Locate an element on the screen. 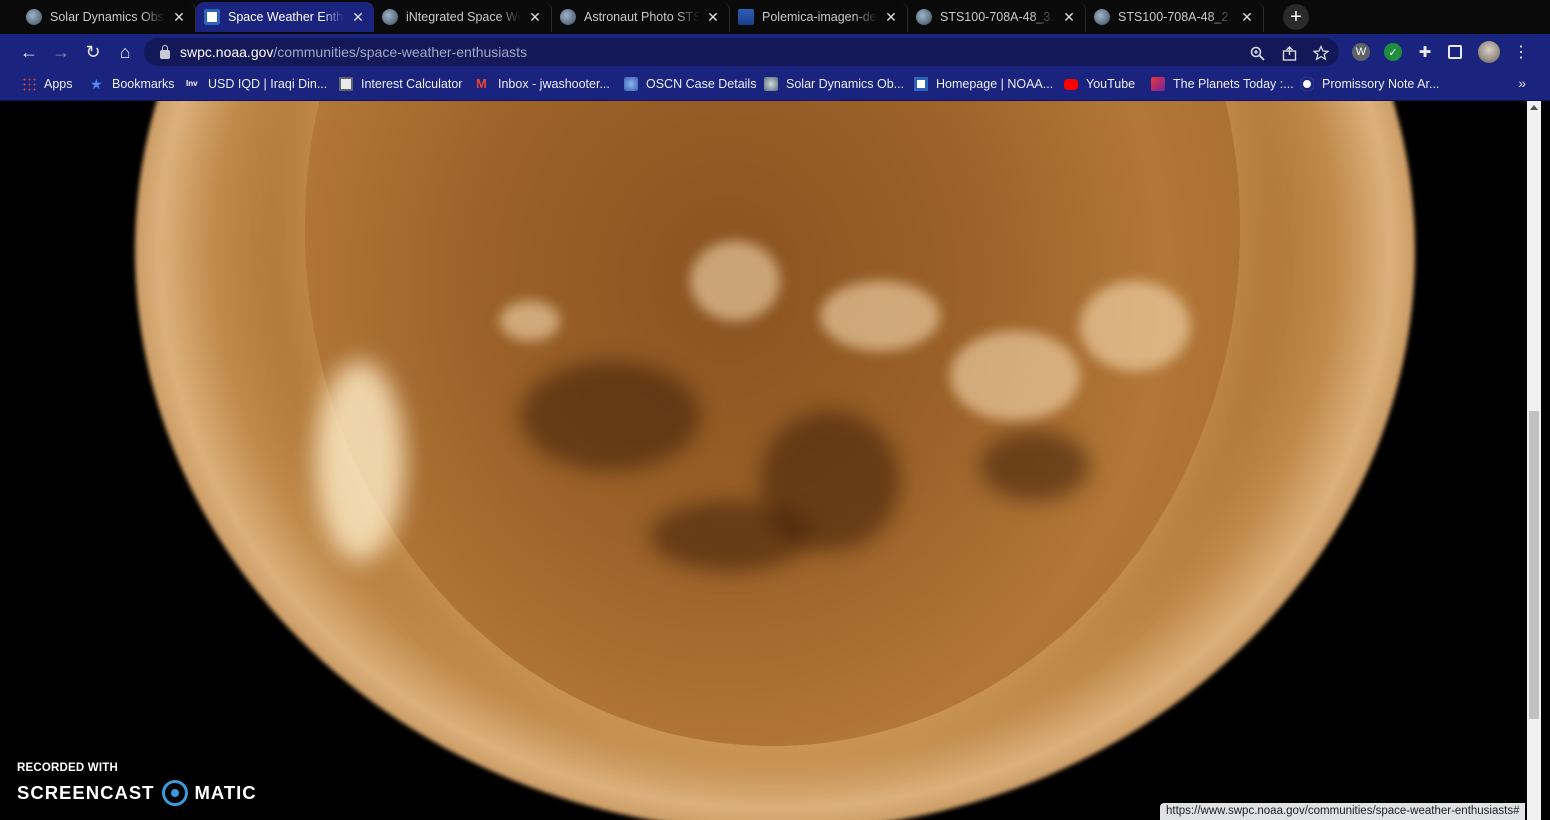  screencast-logo-icon is located at coordinates (175, 793).